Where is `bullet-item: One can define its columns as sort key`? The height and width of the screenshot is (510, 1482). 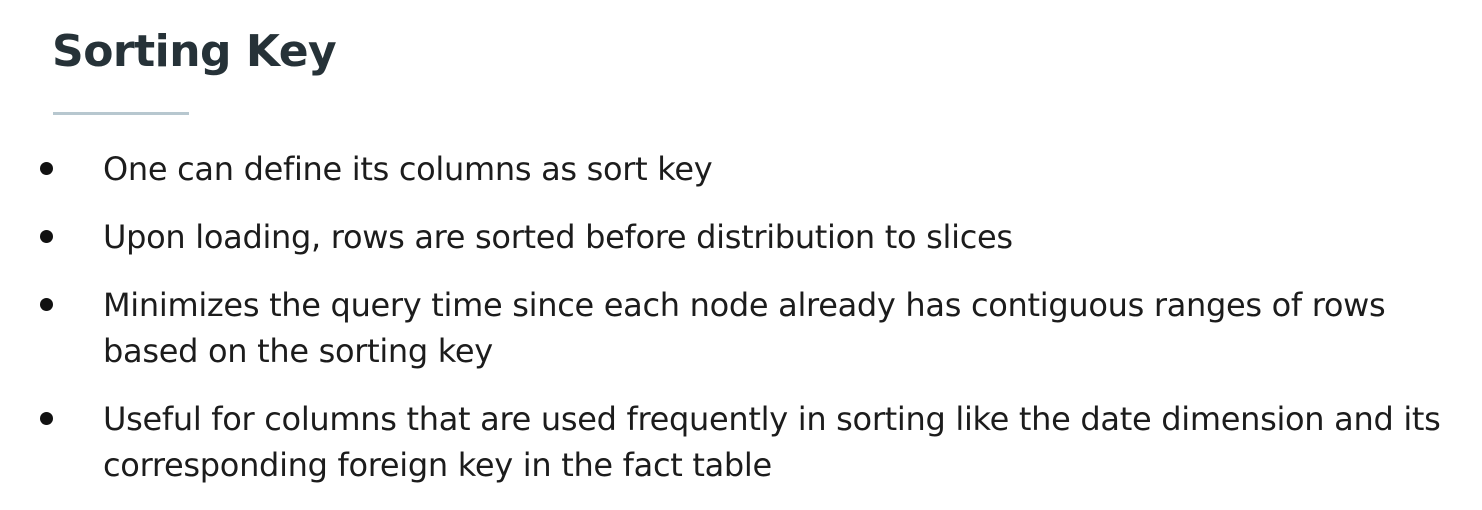 bullet-item: One can define its columns as sort key is located at coordinates (750, 169).